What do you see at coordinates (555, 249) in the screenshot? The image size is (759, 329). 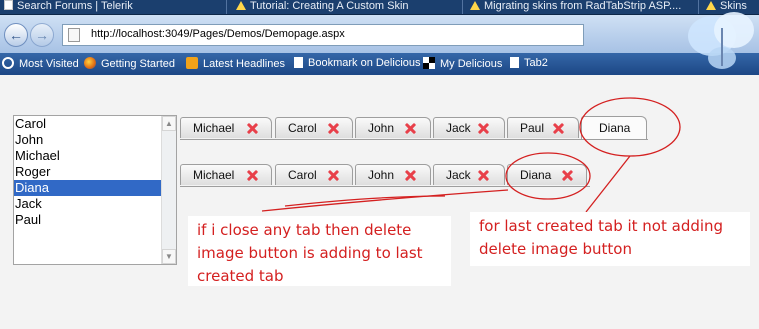 I see `note-line: delete image button` at bounding box center [555, 249].